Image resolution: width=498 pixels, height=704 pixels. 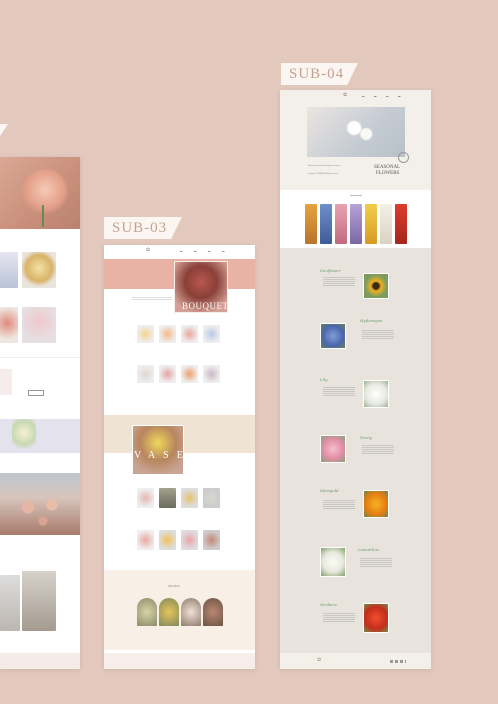 I want to click on daisy-bouquet-image, so click(x=24, y=436).